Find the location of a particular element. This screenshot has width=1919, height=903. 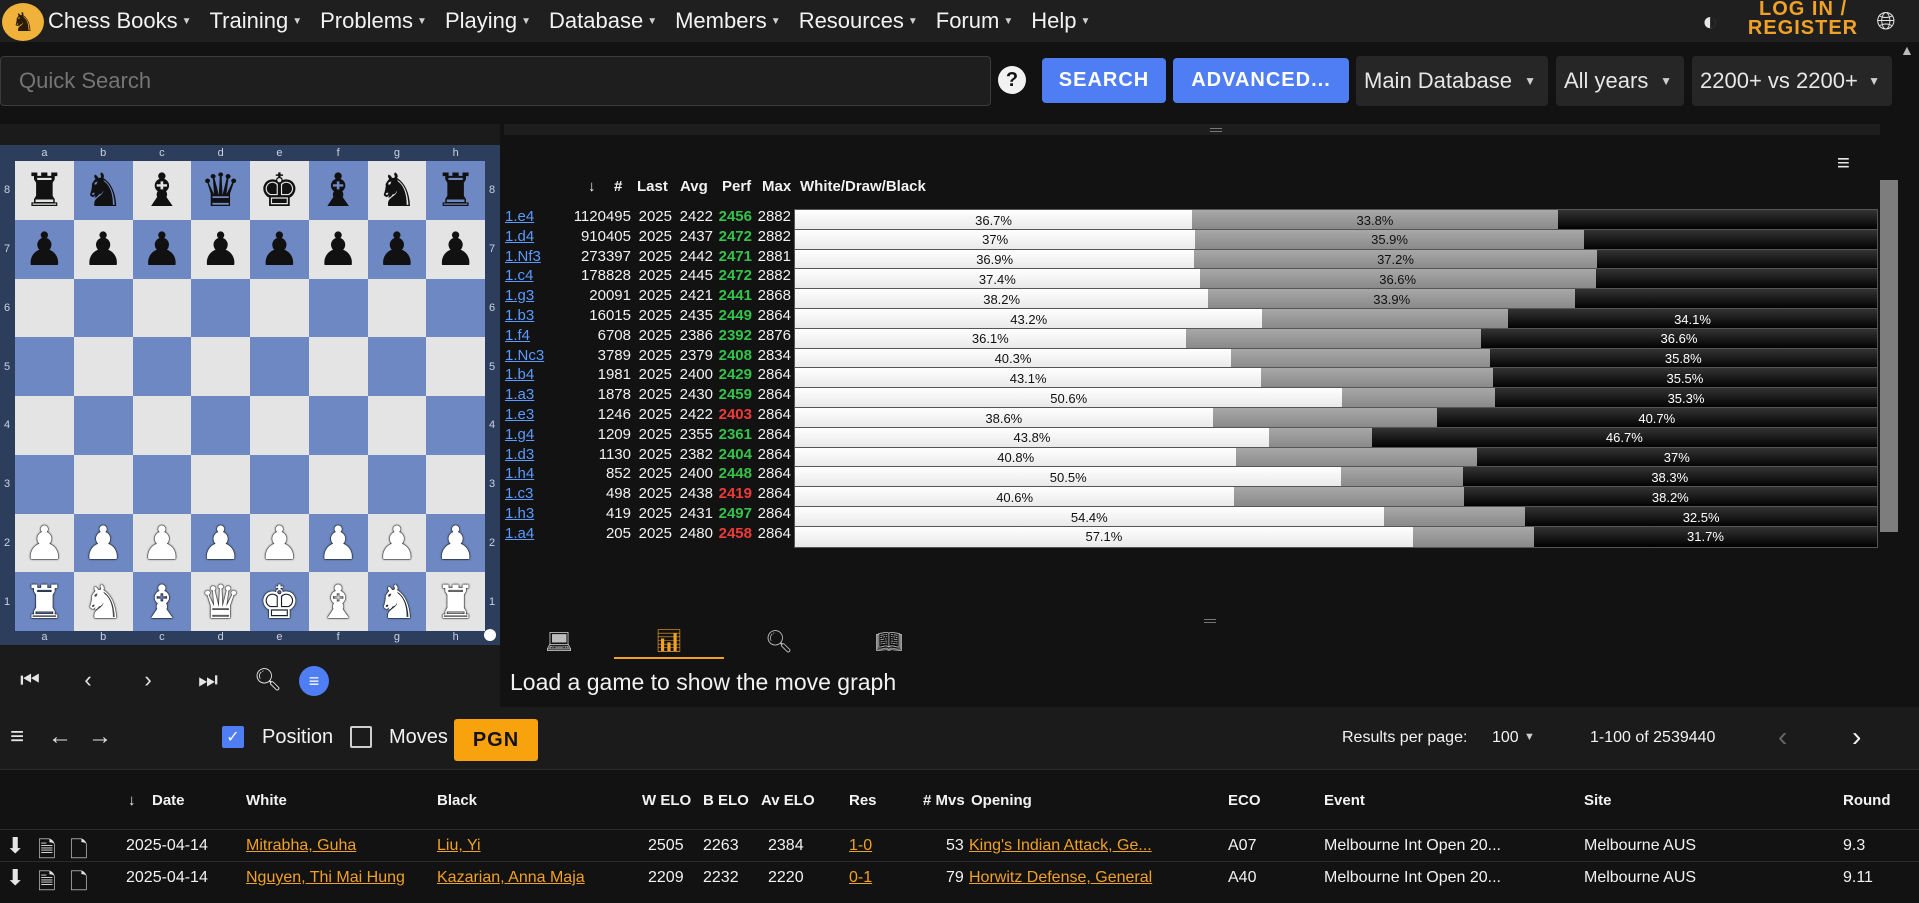

square-b2: ♟ is located at coordinates (103, 543).